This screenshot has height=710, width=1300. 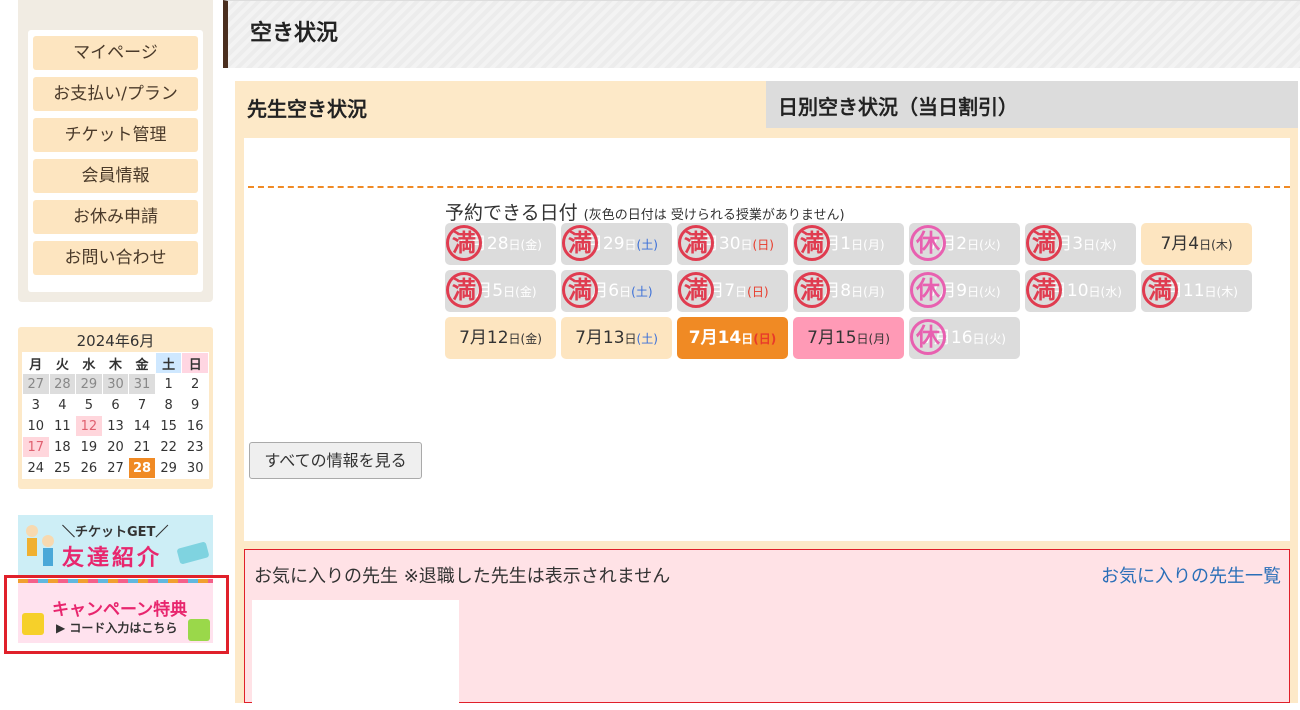 What do you see at coordinates (36, 447) in the screenshot?
I see `calendar-day-holiday: 17` at bounding box center [36, 447].